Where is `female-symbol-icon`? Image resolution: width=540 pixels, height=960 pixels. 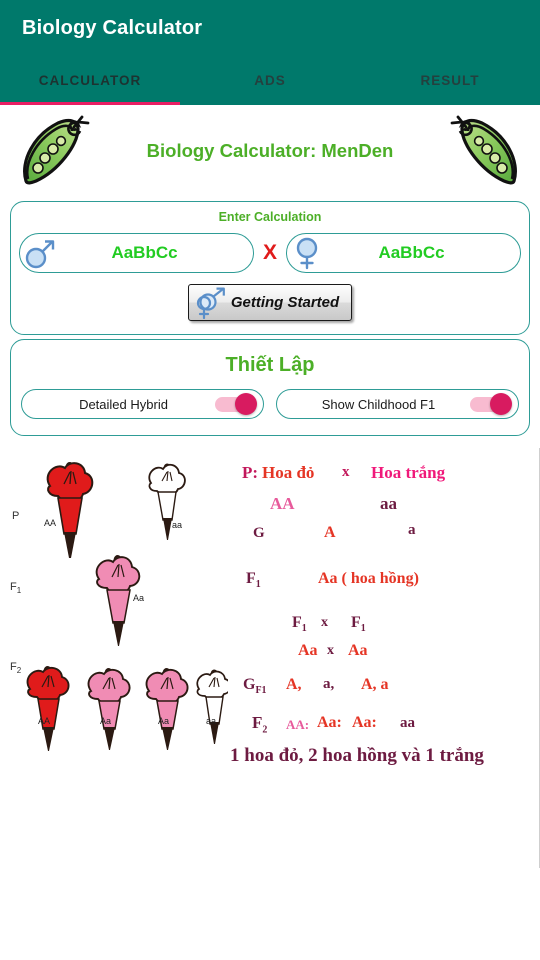
female-symbol-icon is located at coordinates (307, 253).